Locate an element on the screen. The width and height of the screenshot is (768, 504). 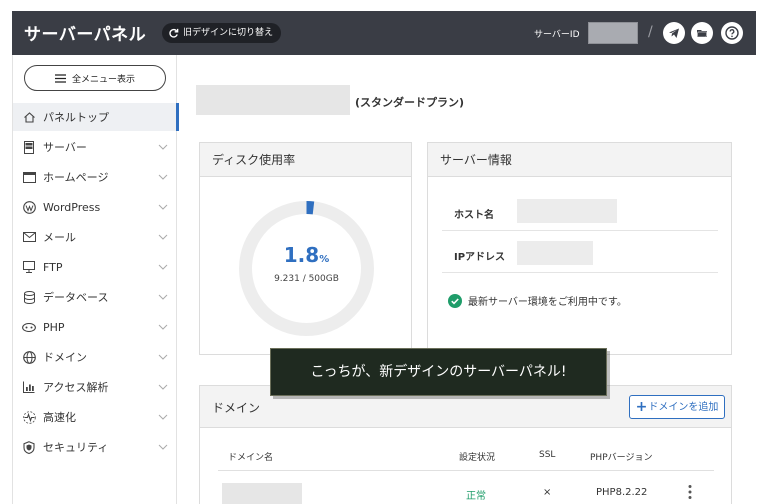
sidebar-item-label: データベース is located at coordinates (76, 297).